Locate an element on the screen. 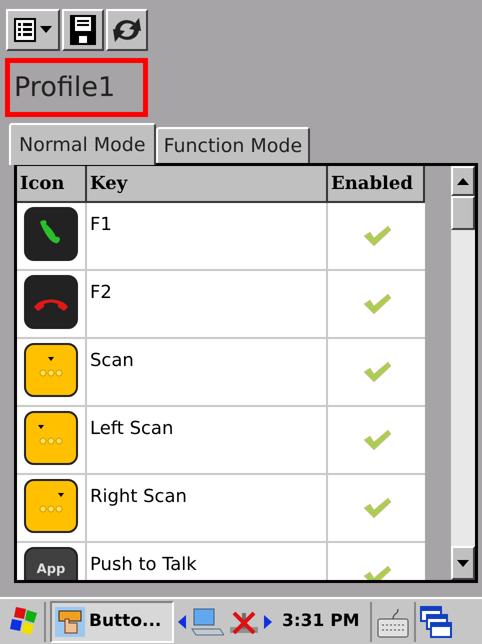 The width and height of the screenshot is (482, 644). hang-up-icon is located at coordinates (51, 302).